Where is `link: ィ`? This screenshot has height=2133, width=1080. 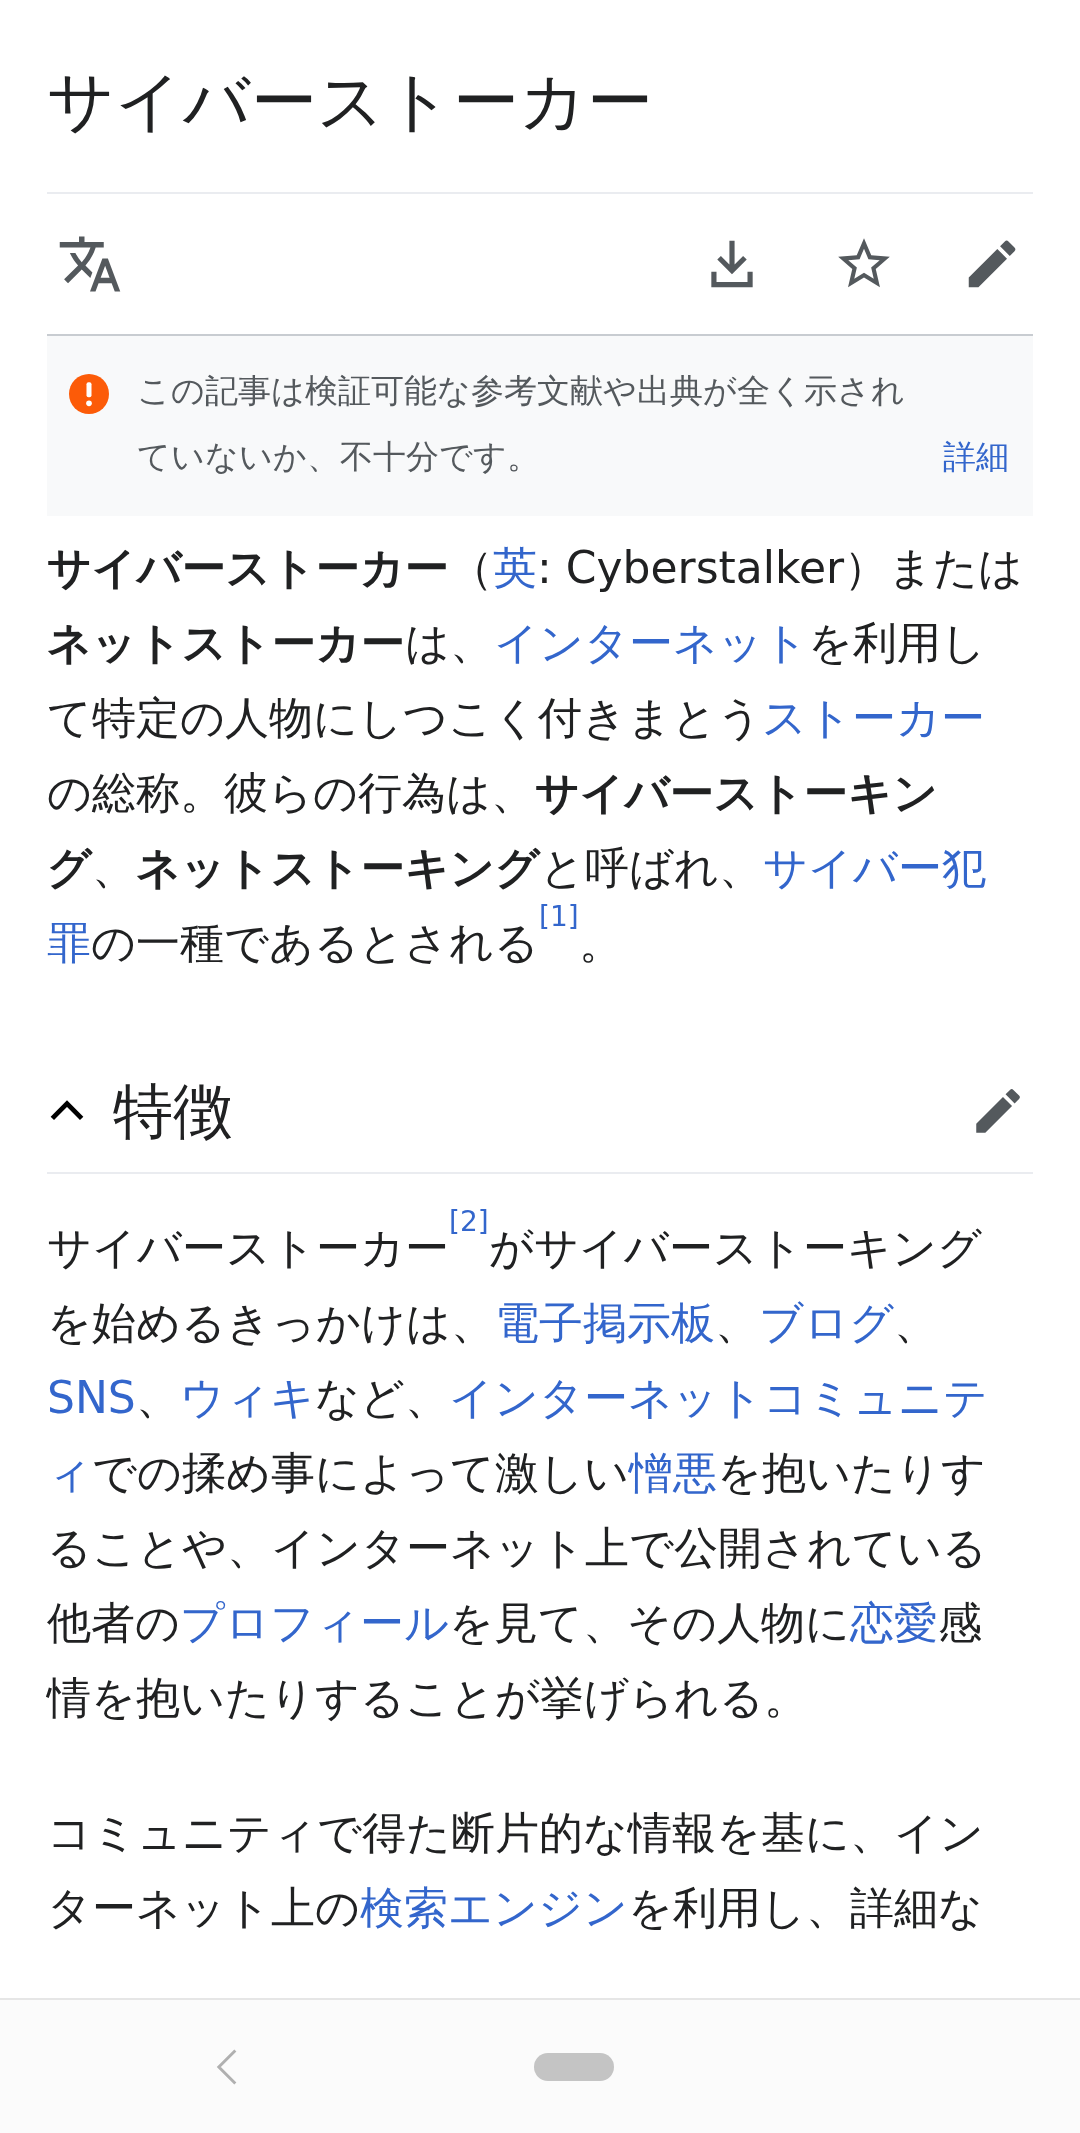 link: ィ is located at coordinates (69, 1472).